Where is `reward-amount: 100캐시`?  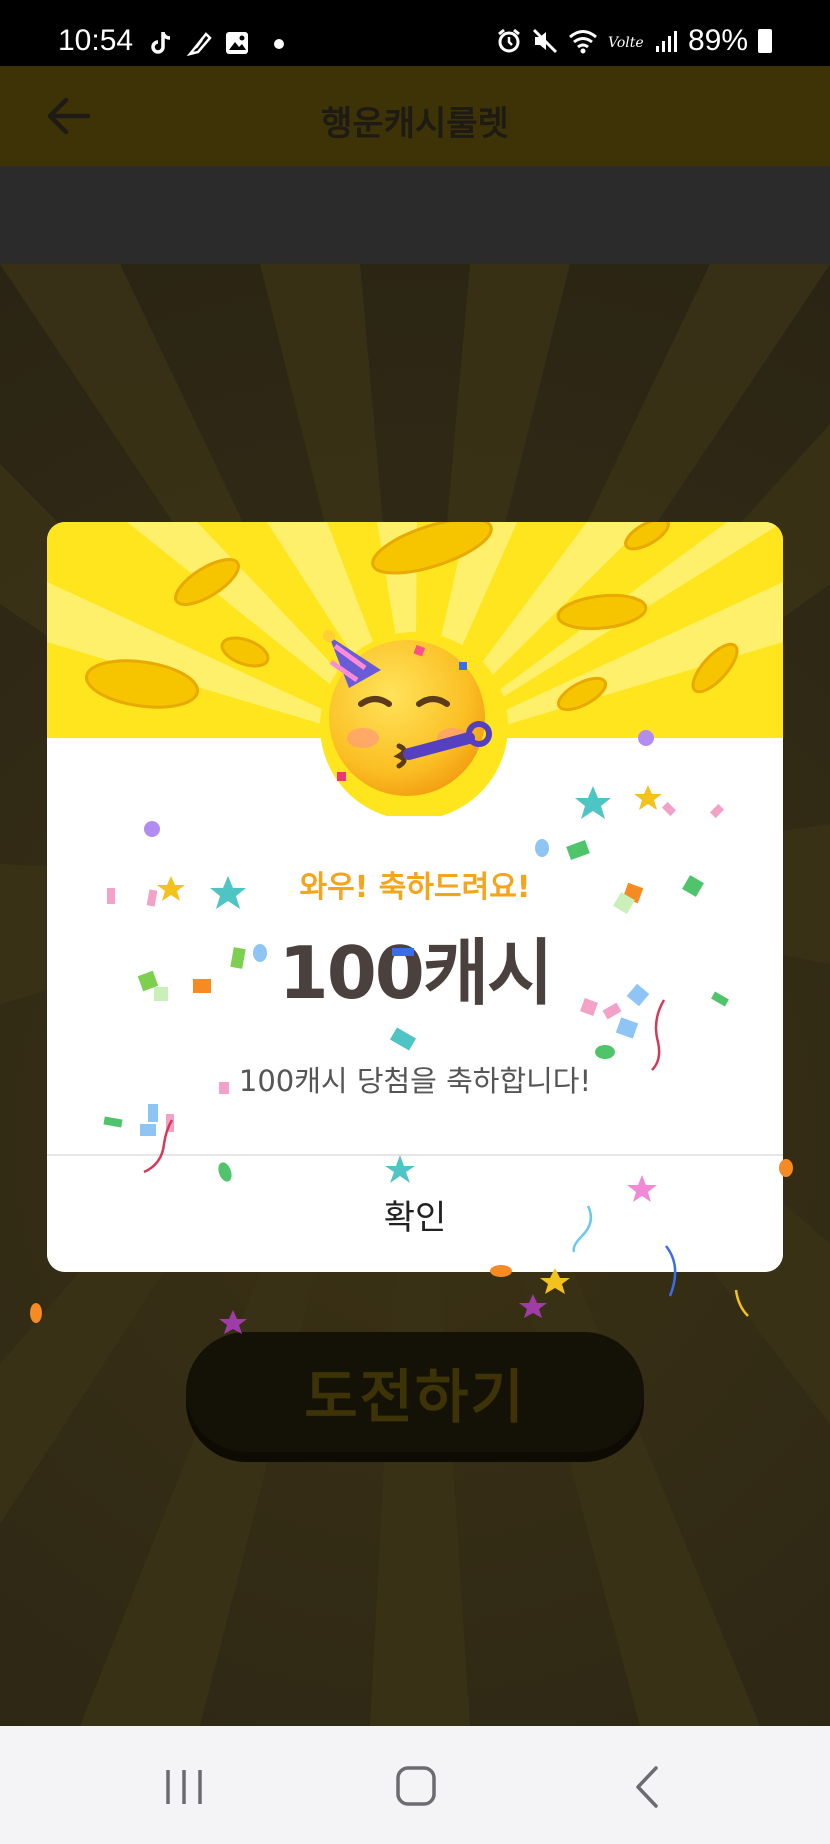 reward-amount: 100캐시 is located at coordinates (416, 973).